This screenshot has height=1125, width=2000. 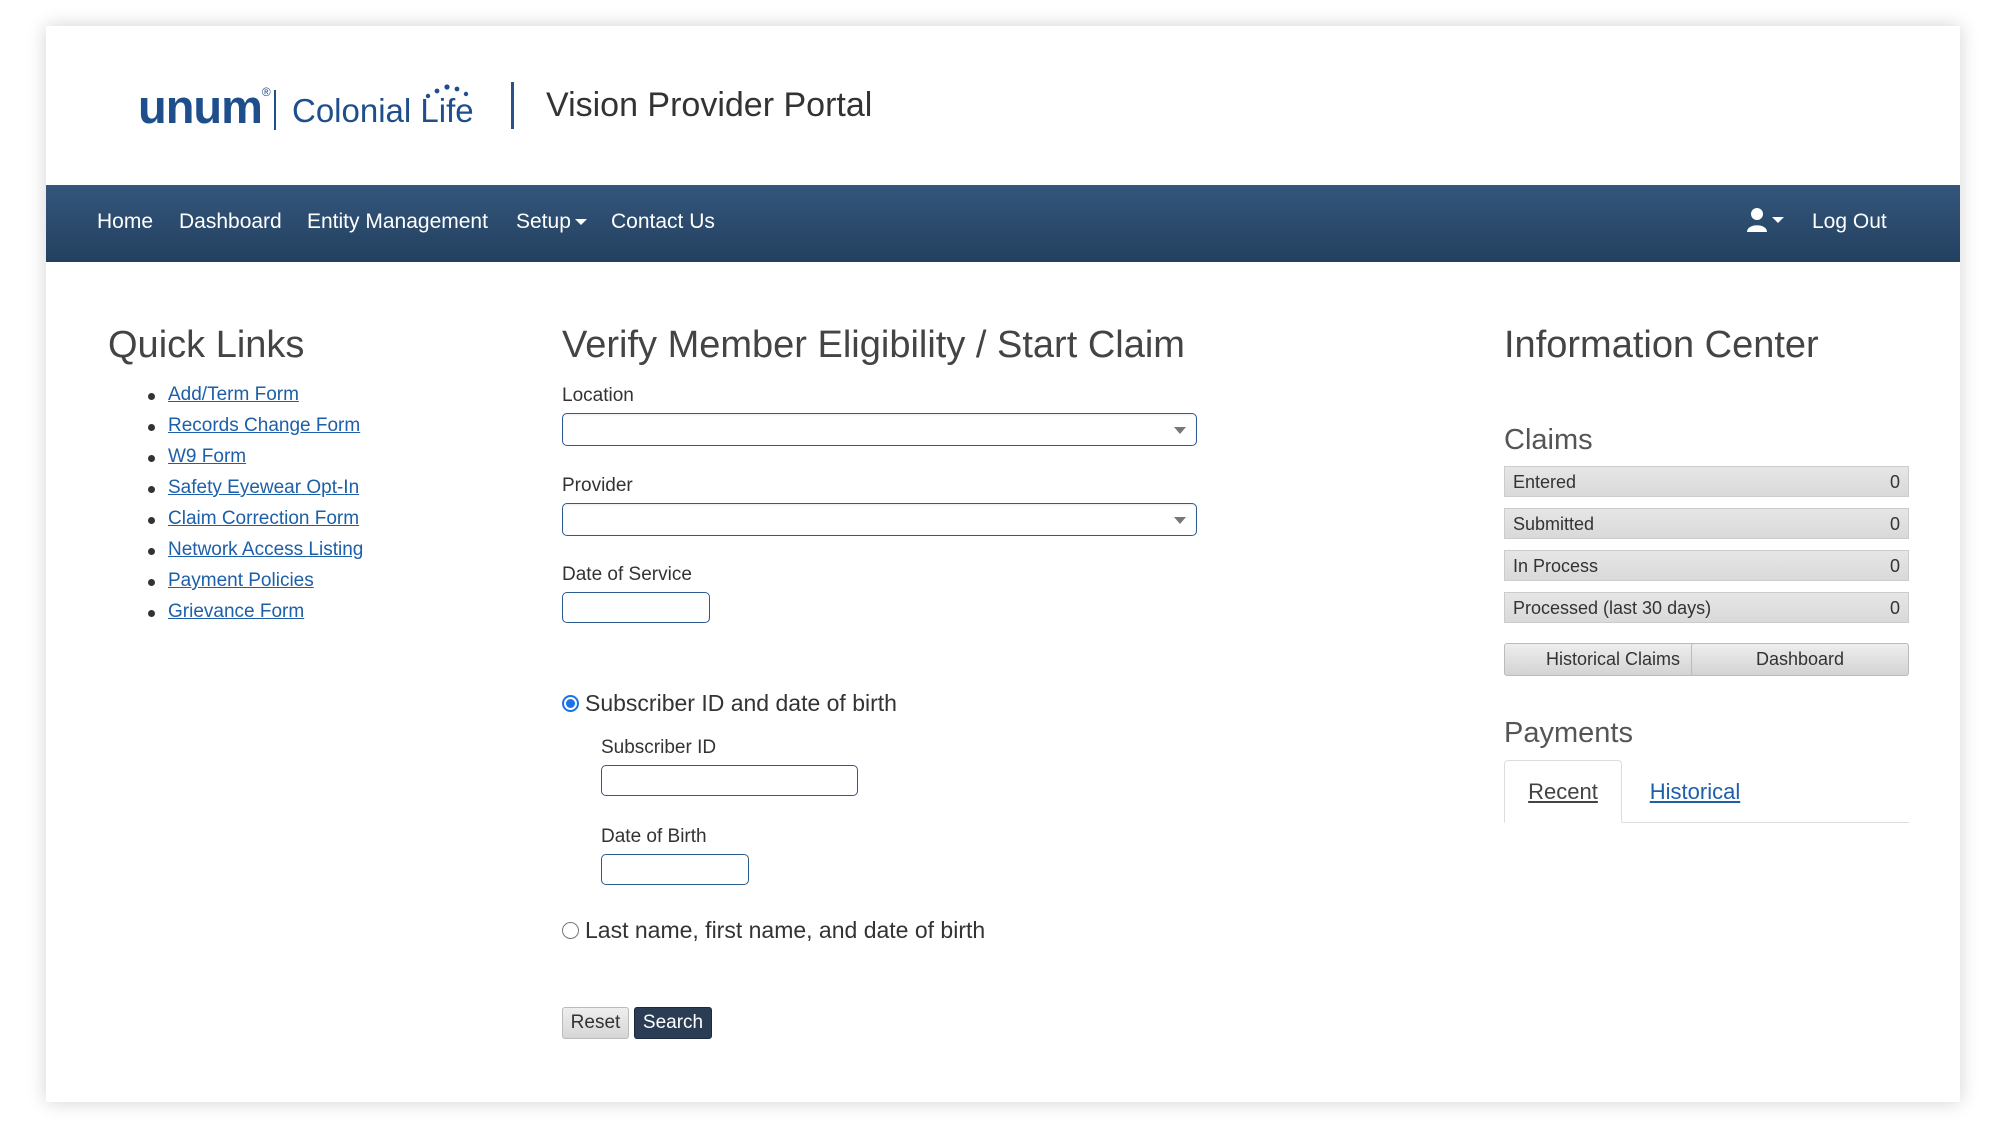 I want to click on list-item: Records Change Form, so click(x=255, y=430).